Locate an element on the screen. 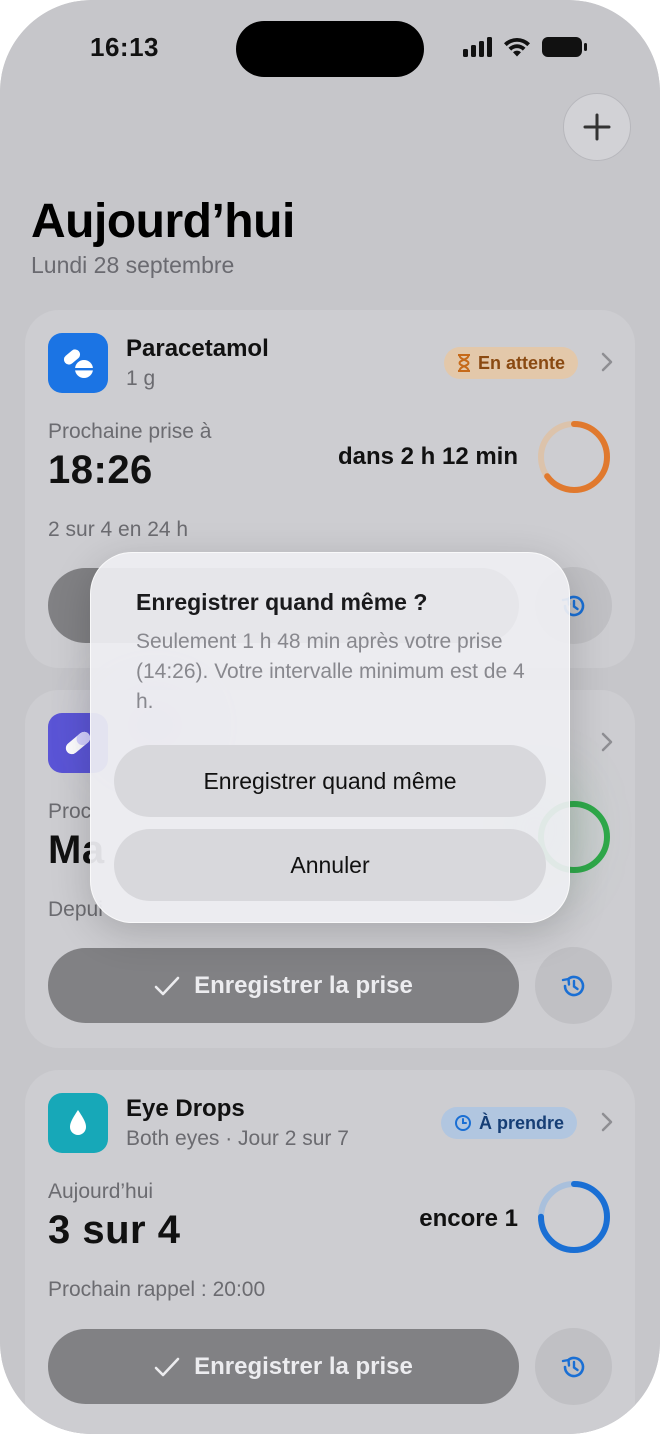 The height and width of the screenshot is (1434, 660). plus-icon is located at coordinates (597, 127).